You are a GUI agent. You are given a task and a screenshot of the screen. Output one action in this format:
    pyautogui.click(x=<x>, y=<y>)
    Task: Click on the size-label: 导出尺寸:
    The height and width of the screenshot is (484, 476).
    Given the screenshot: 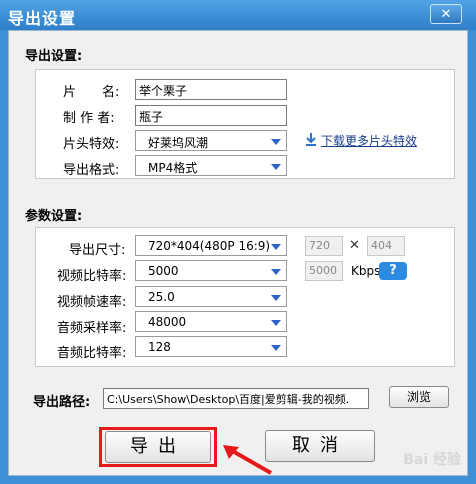 What is the action you would take?
    pyautogui.click(x=97, y=250)
    